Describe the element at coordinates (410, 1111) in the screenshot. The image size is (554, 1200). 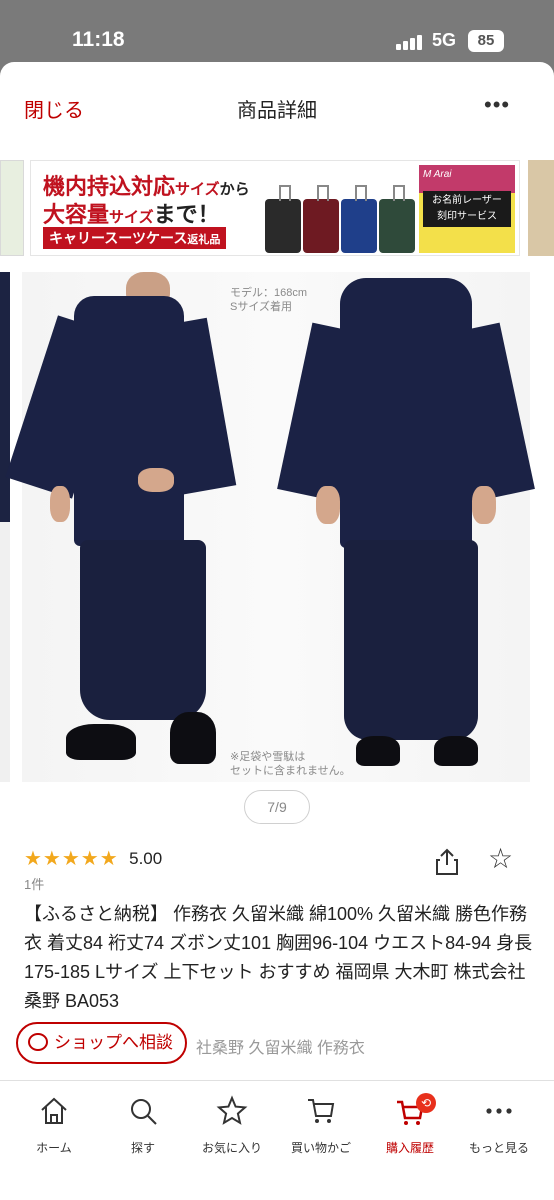
I see `purchase-history-icon: ⟲` at that location.